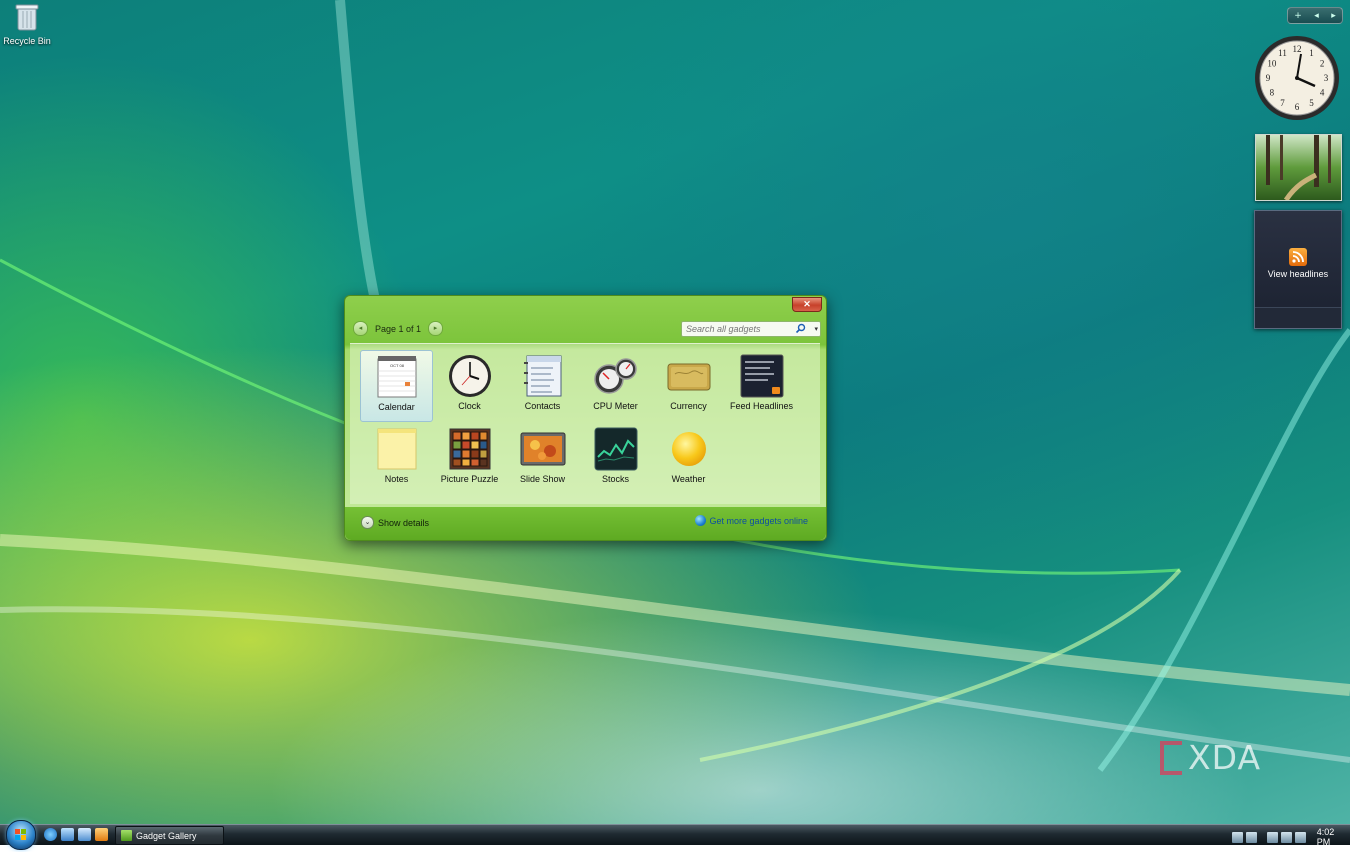  I want to click on clock-numeral: 12, so click(1297, 49).